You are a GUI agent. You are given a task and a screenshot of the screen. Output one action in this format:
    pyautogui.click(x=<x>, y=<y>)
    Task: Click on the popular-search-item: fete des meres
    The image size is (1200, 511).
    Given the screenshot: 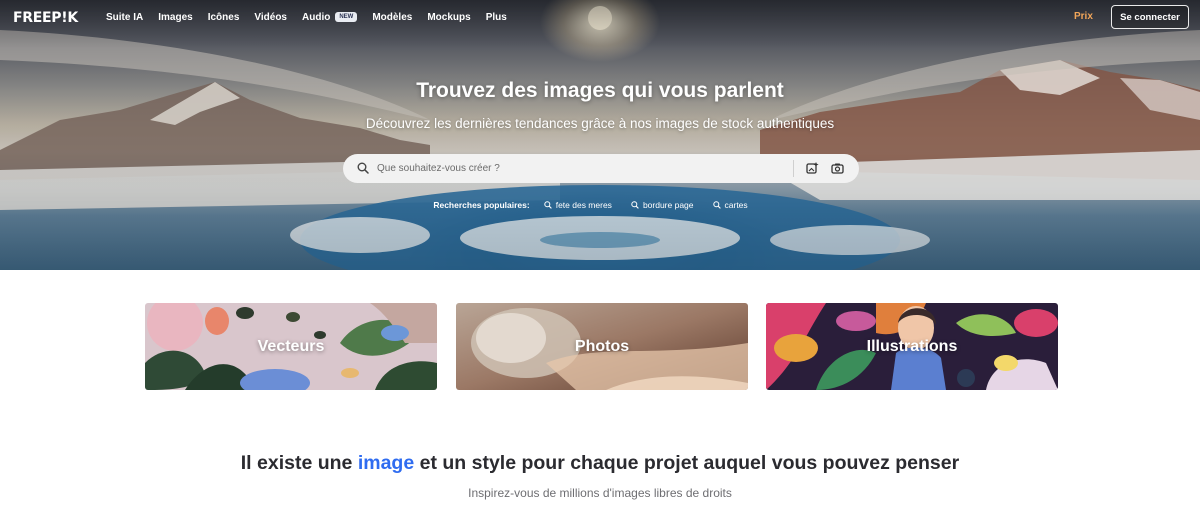 What is the action you would take?
    pyautogui.click(x=578, y=205)
    